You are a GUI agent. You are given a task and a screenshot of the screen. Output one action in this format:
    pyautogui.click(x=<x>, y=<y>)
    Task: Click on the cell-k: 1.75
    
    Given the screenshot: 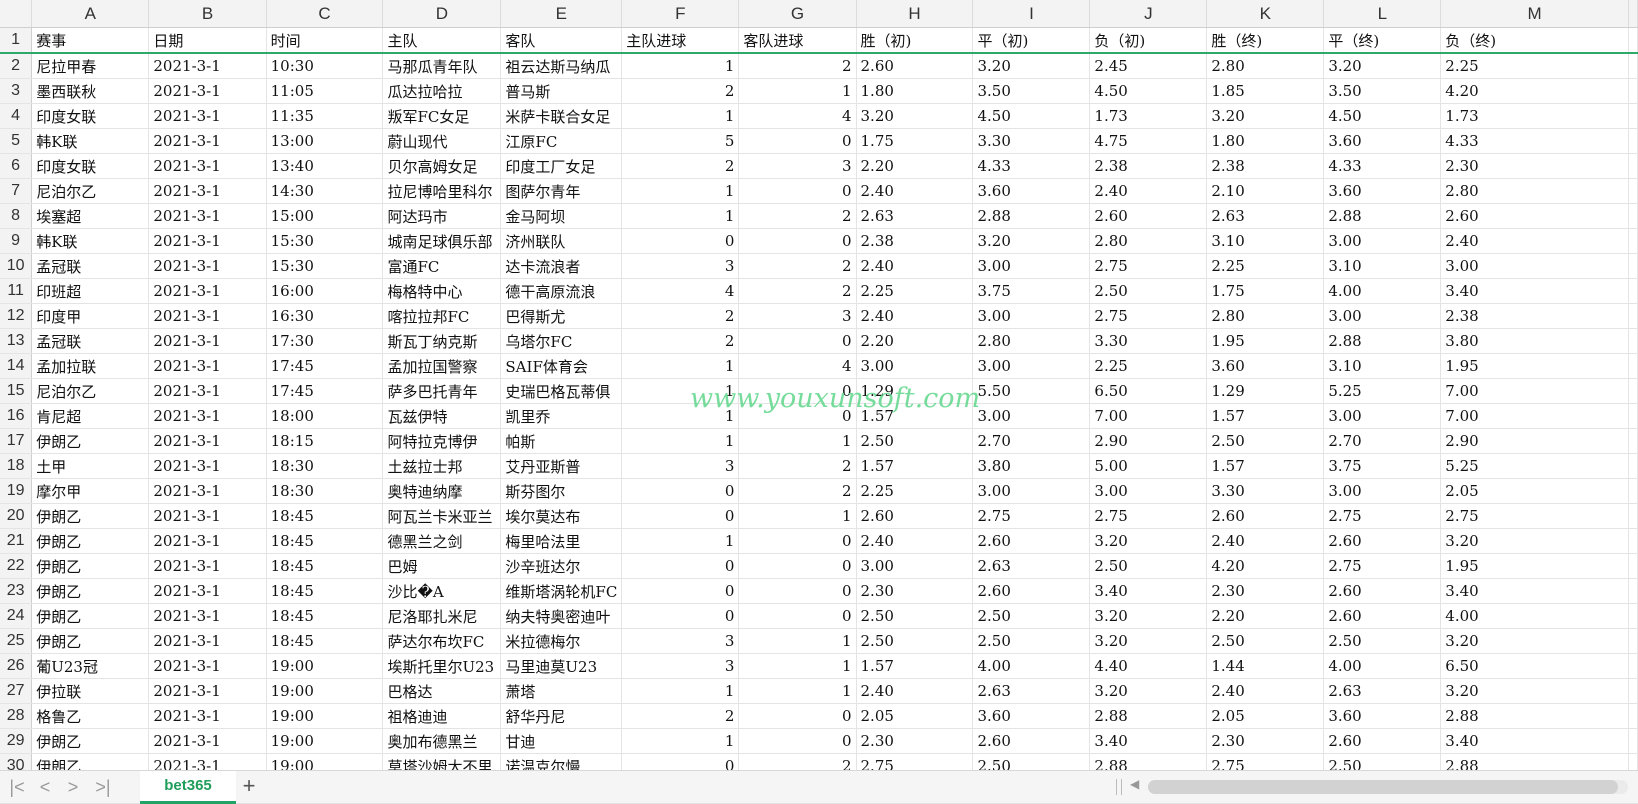 What is the action you would take?
    pyautogui.click(x=1265, y=291)
    